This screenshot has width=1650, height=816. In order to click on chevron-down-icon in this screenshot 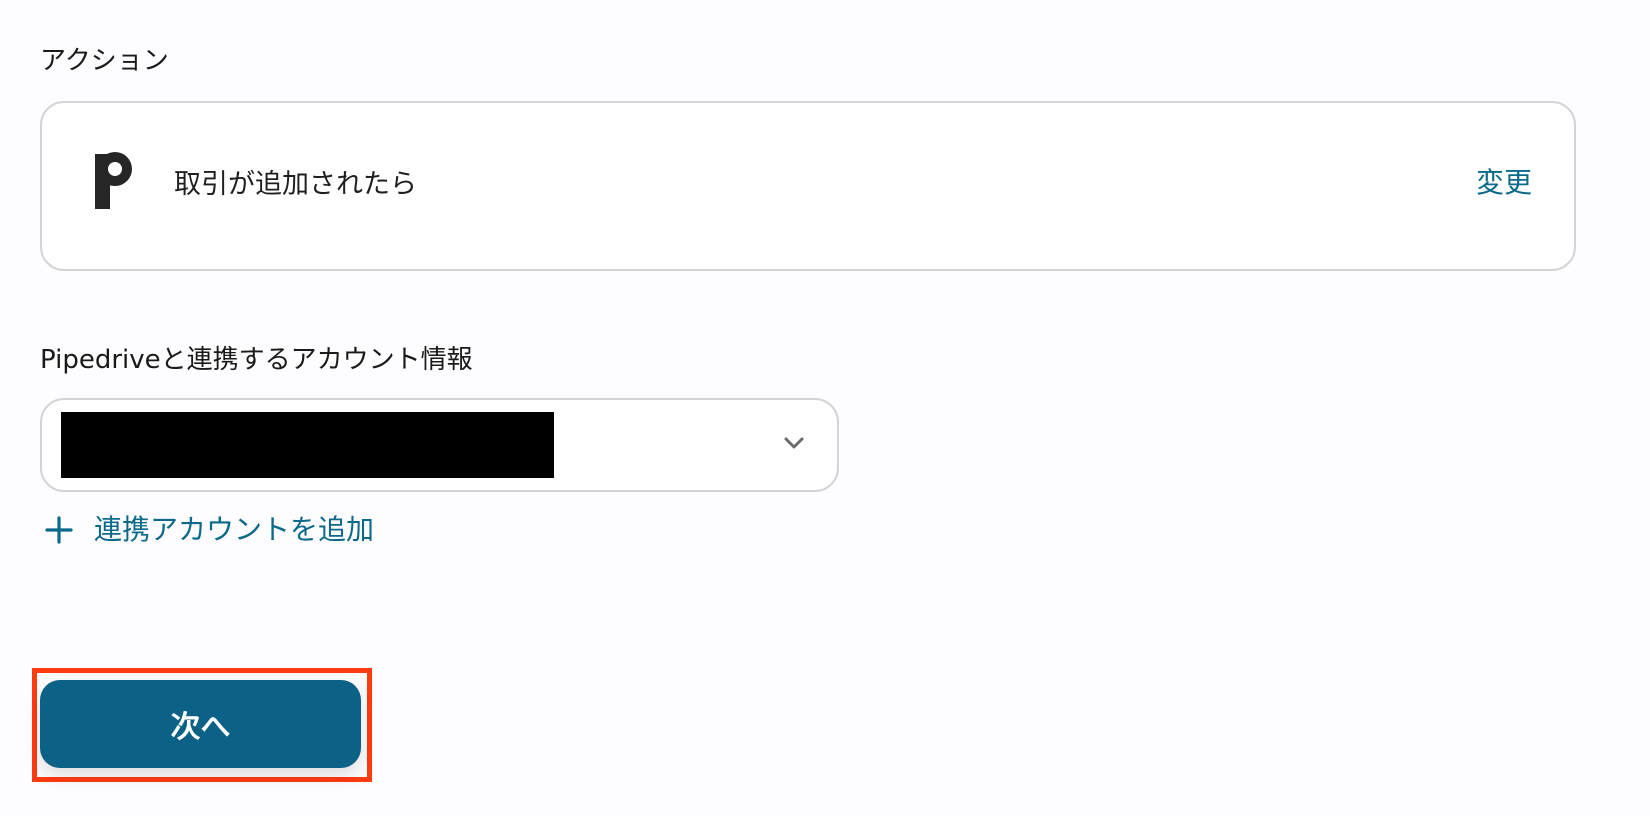, I will do `click(794, 443)`.